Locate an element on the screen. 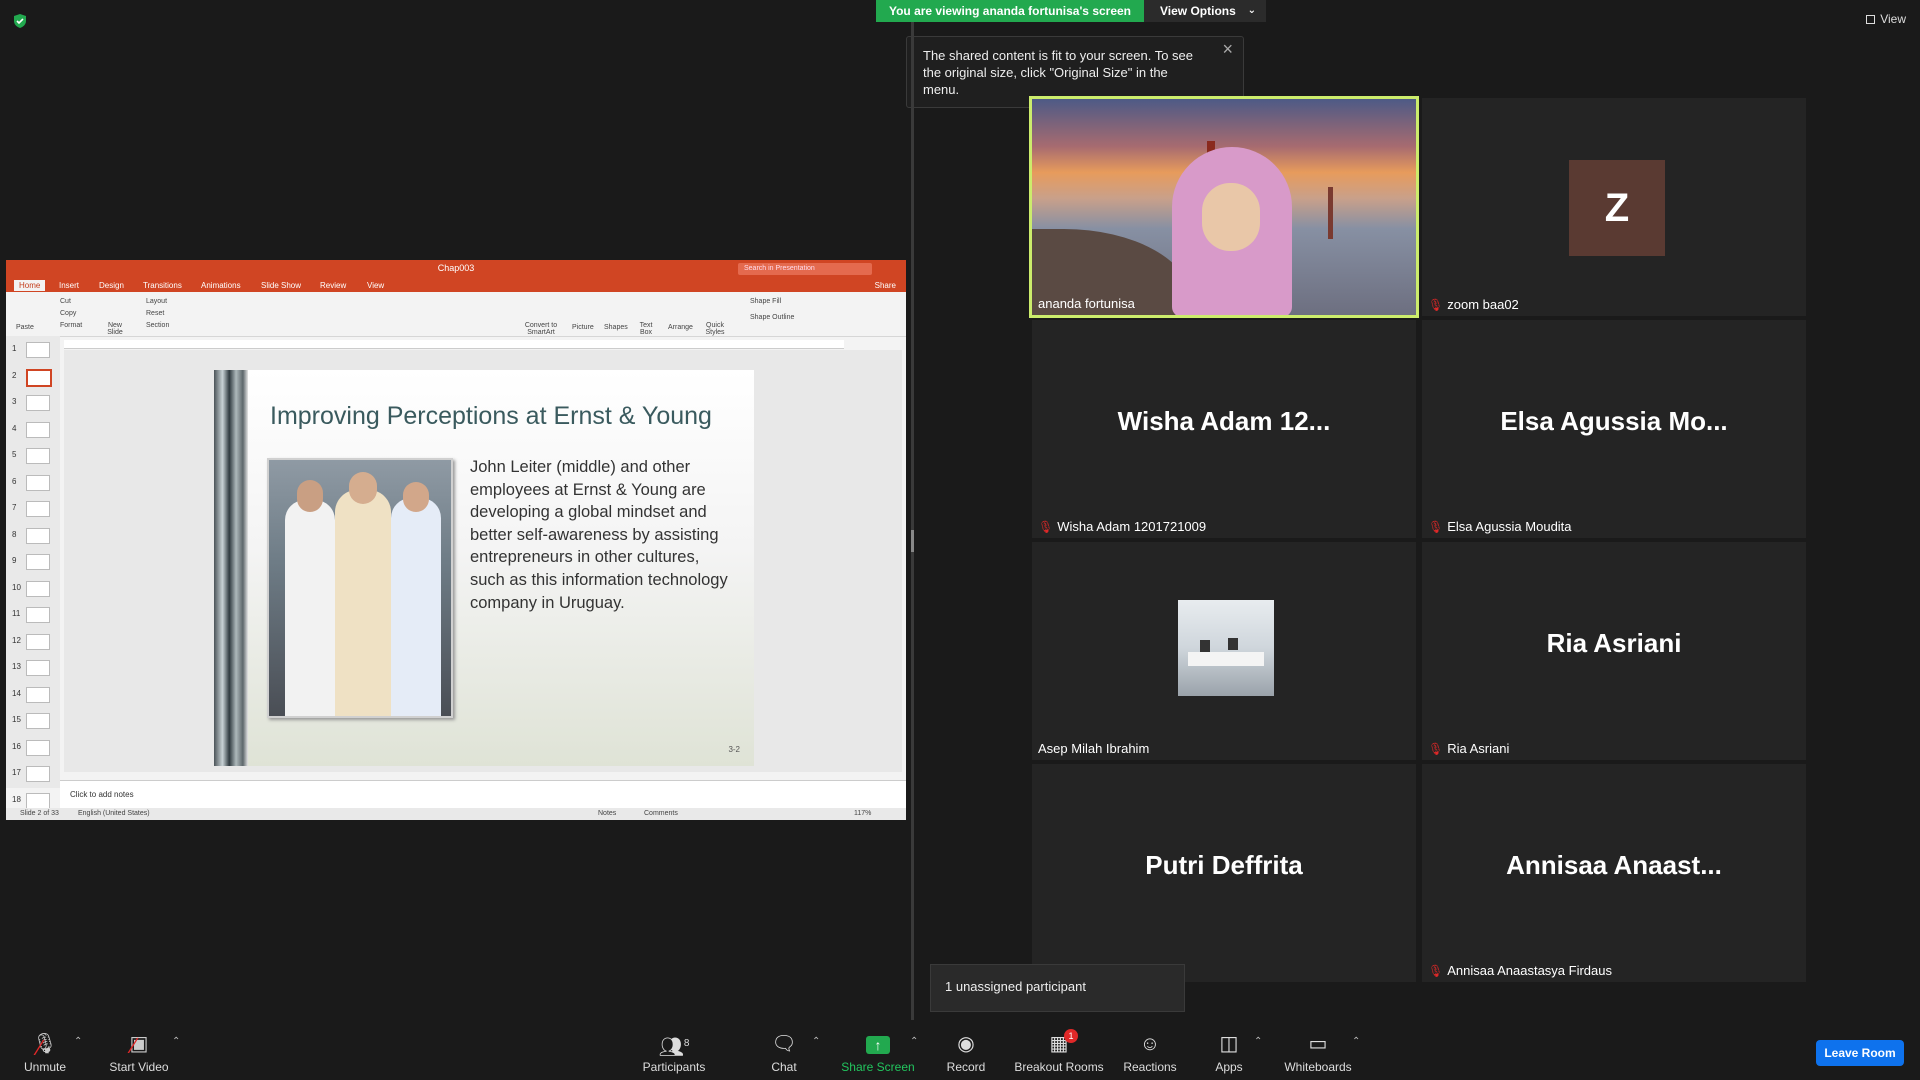  zoom-level: 117% is located at coordinates (862, 813).